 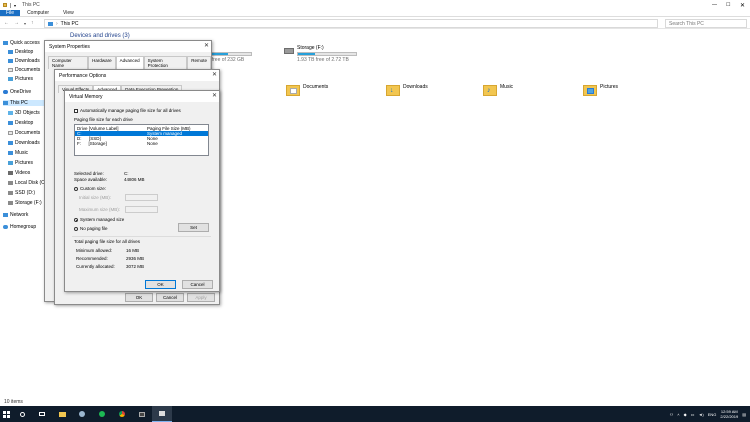 I want to click on taskbar-chrome, so click(x=122, y=414).